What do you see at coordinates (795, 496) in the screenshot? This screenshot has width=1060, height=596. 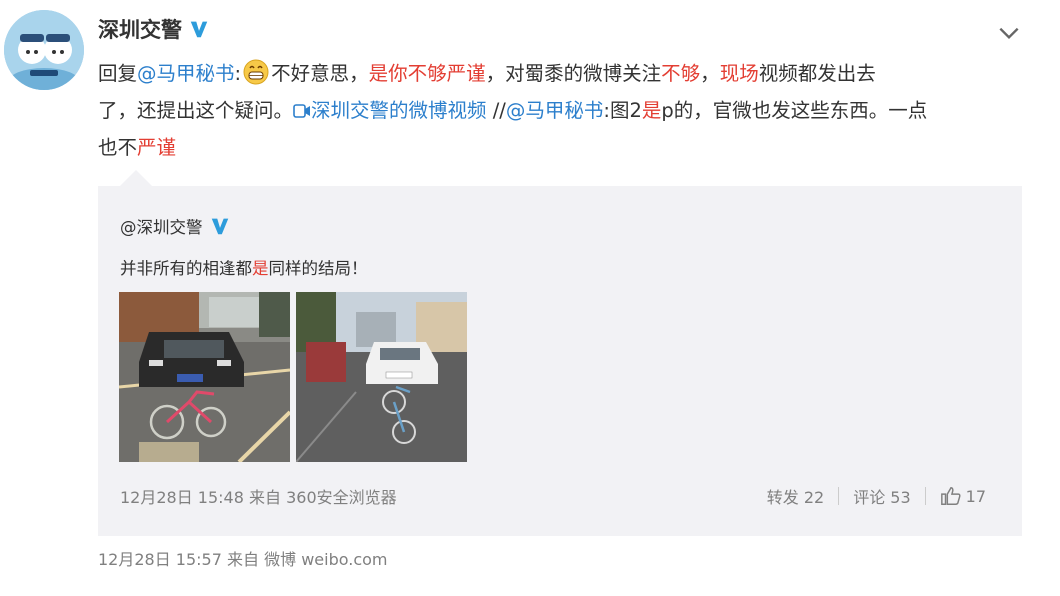 I see `repost-button: 转发 22` at bounding box center [795, 496].